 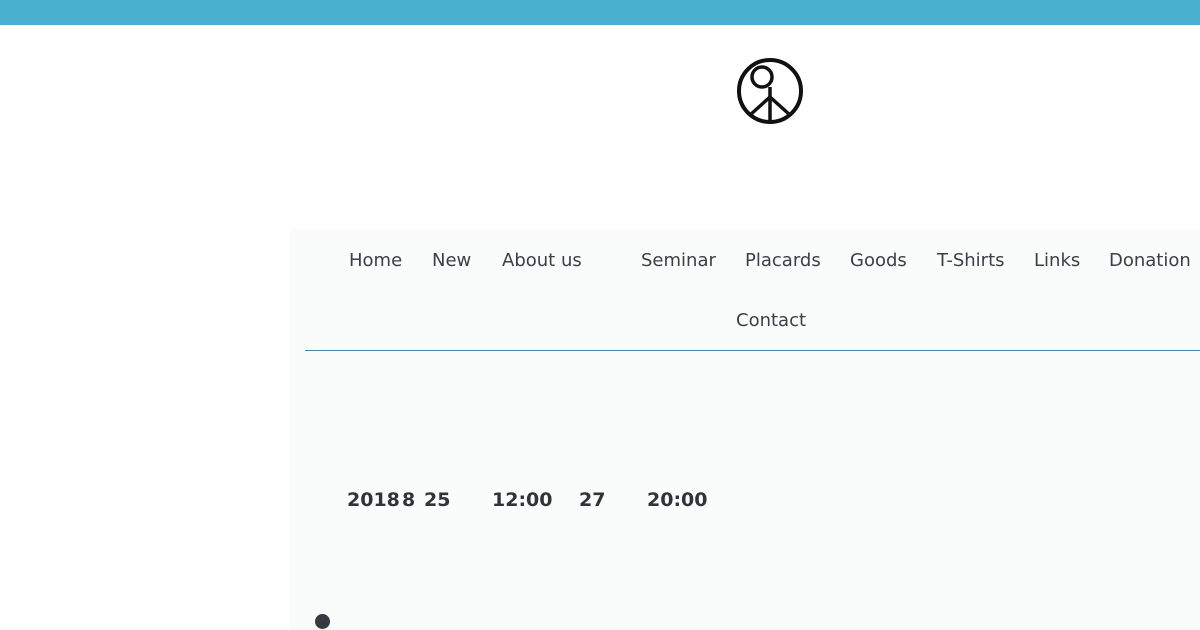 I want to click on nav-new-link: New, so click(x=451, y=261).